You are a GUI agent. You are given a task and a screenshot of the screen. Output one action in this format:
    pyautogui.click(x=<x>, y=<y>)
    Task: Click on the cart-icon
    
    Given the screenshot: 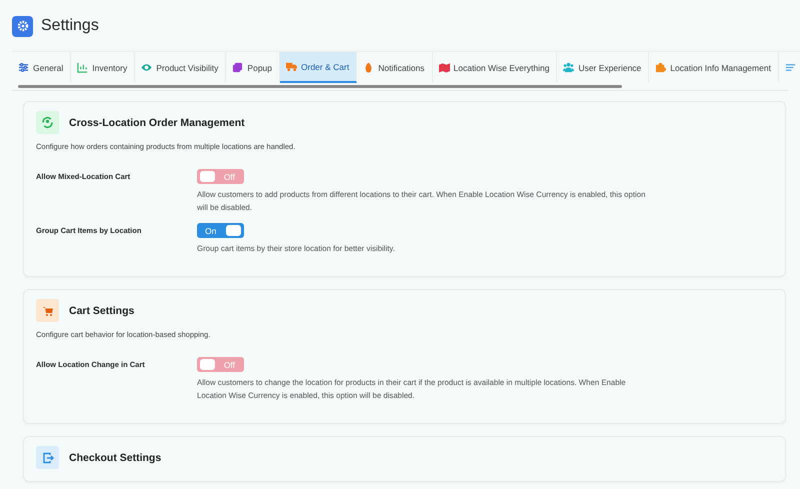 What is the action you would take?
    pyautogui.click(x=47, y=310)
    